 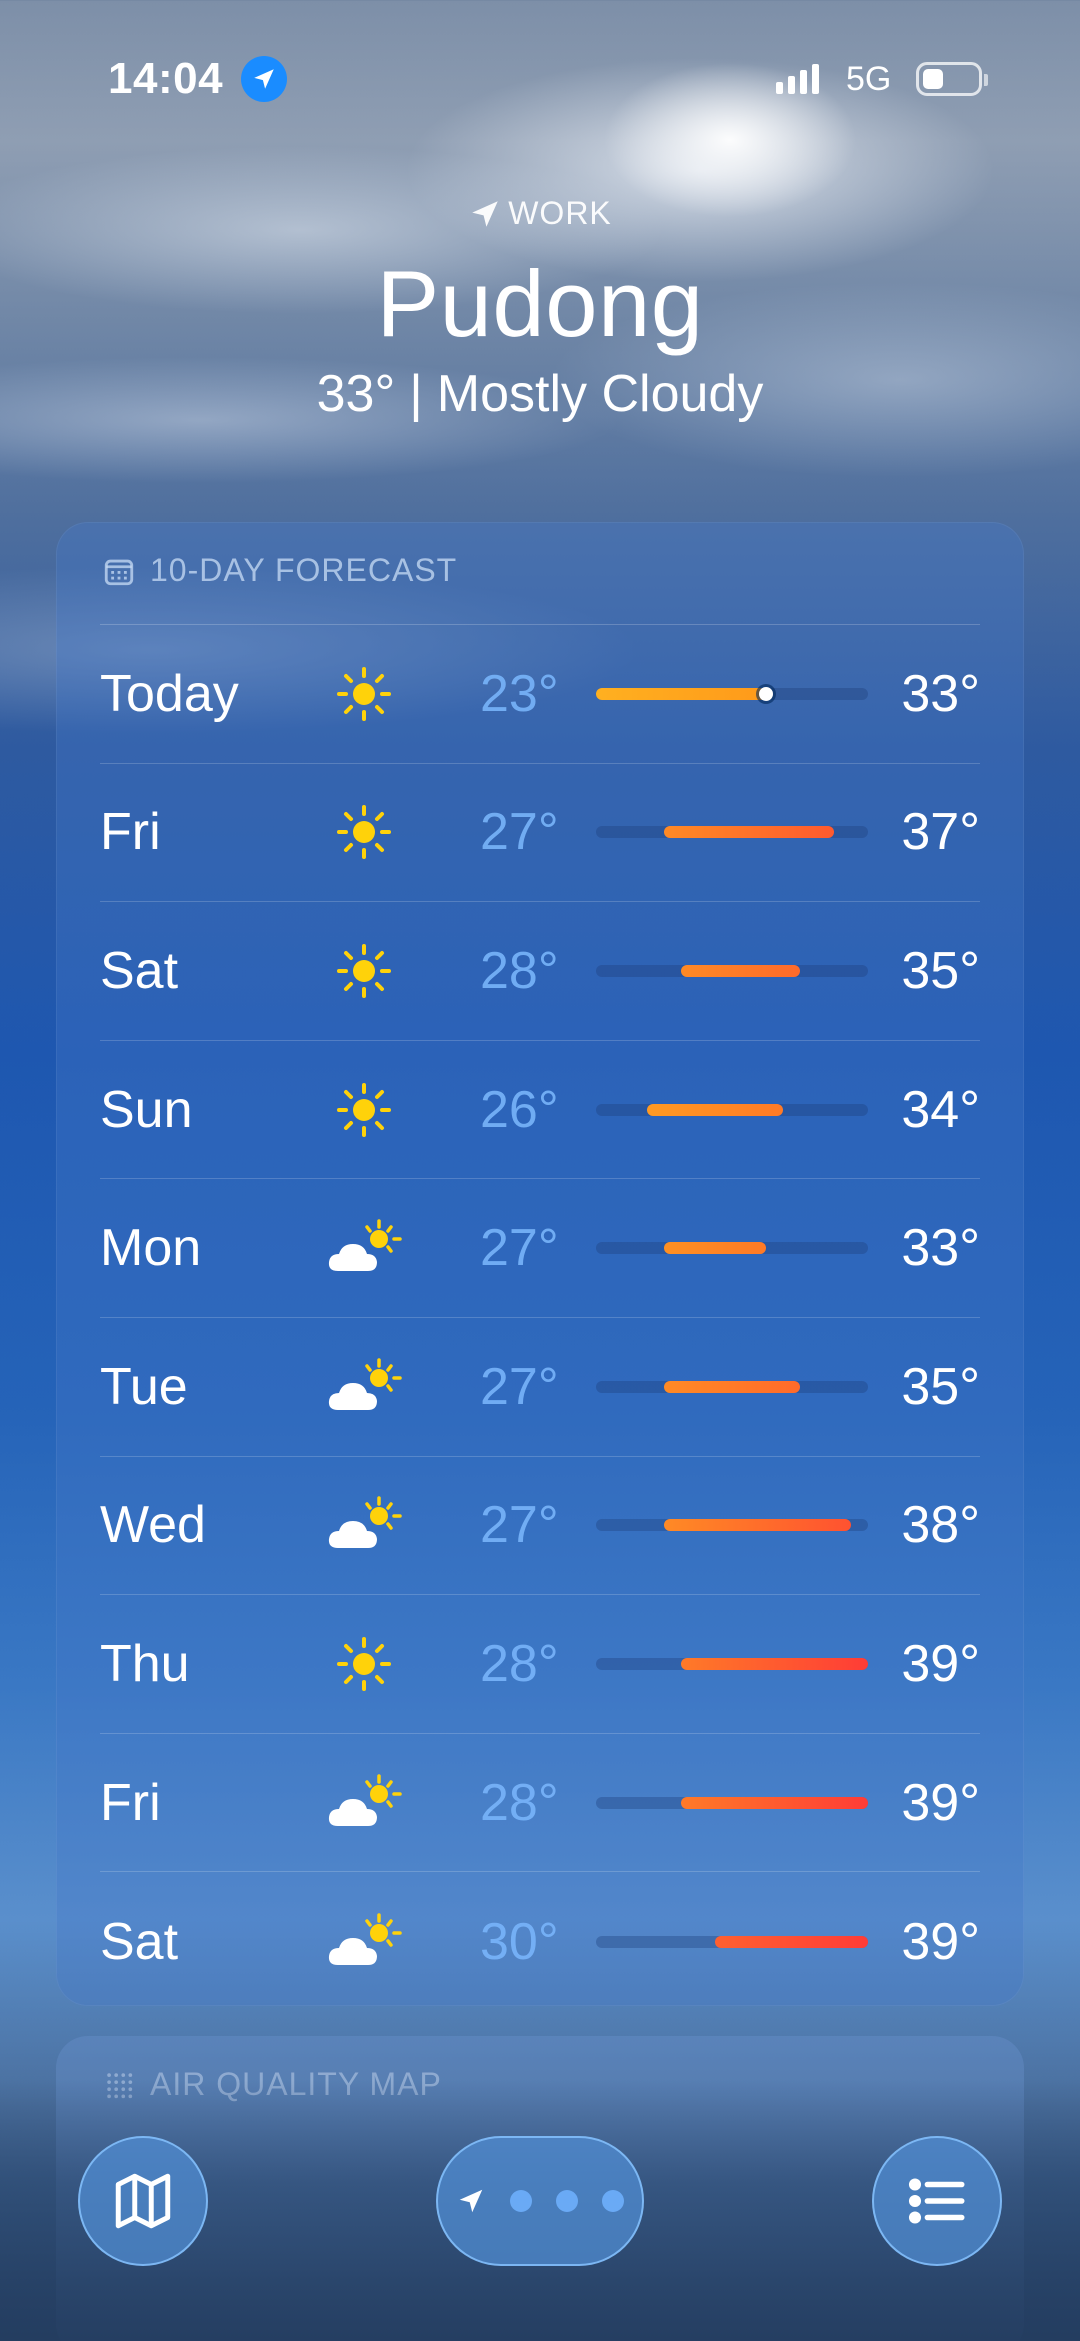 I want to click on forecast-day-label: Sun, so click(x=146, y=1109).